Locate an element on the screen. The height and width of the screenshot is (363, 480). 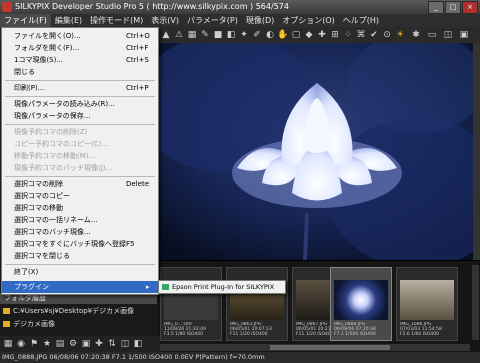
cross-icon: ✚ is located at coordinates (322, 35).